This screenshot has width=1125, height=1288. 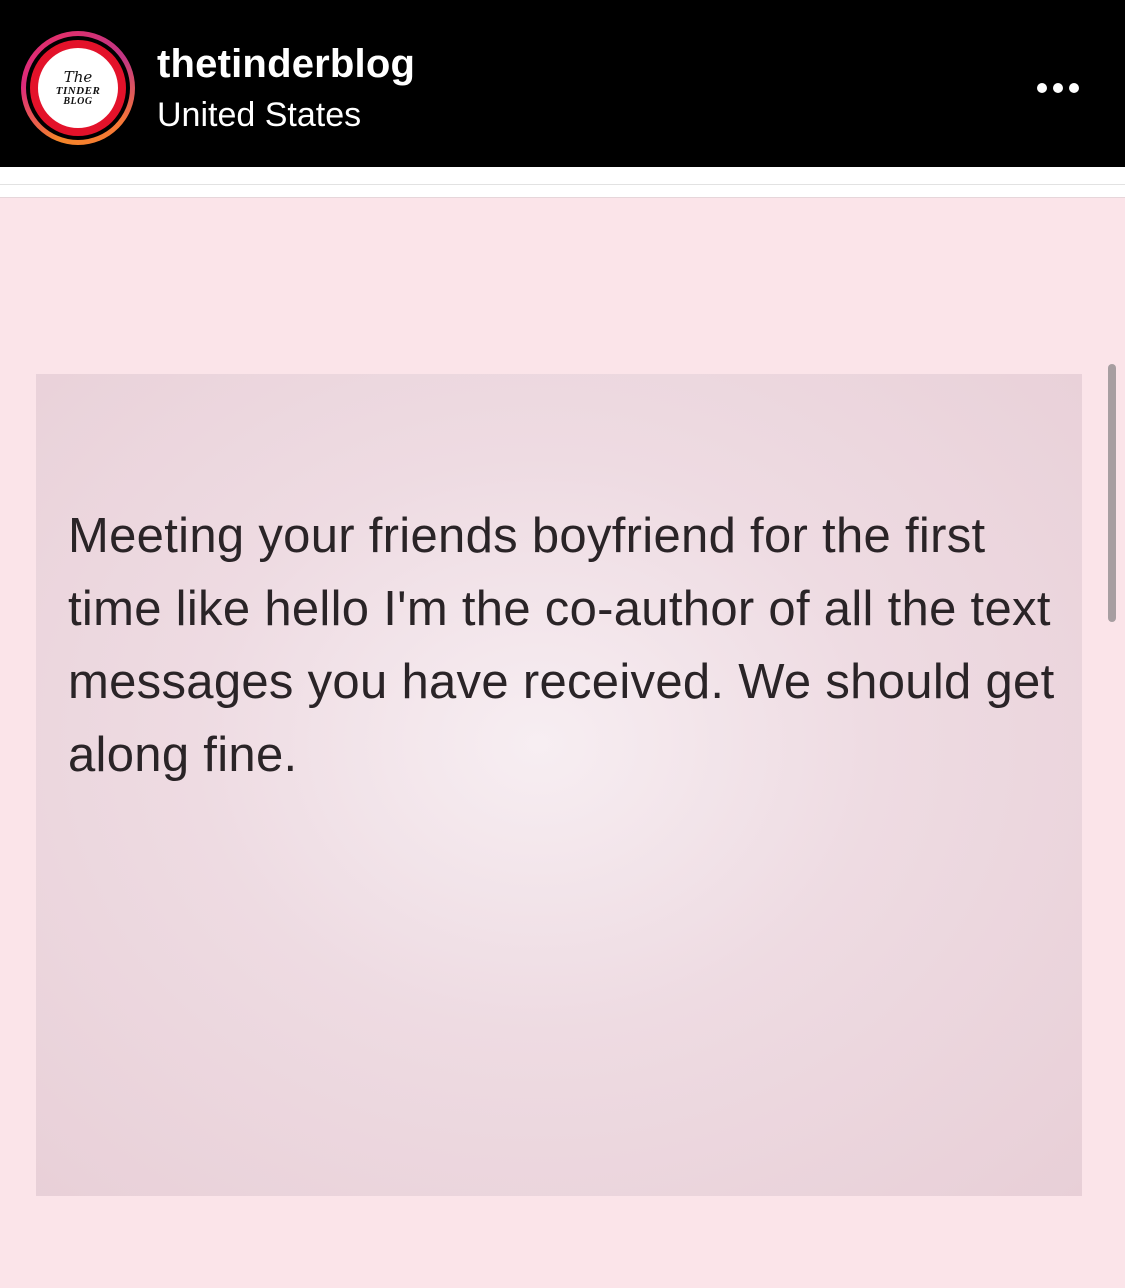 I want to click on scrollbar, so click(x=1112, y=493).